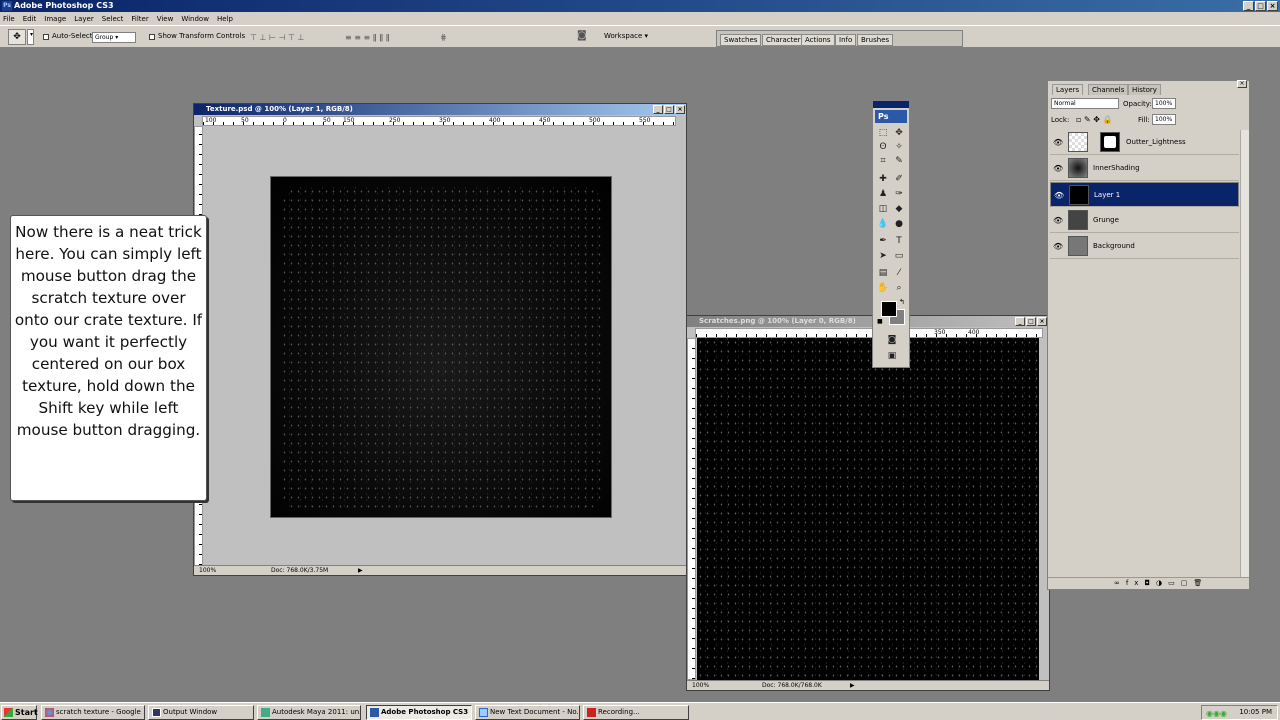  What do you see at coordinates (277, 37) in the screenshot?
I see `align-edges-icon: ⊤ ⊥ ⊢ ⊣ ⊤ ⊥` at bounding box center [277, 37].